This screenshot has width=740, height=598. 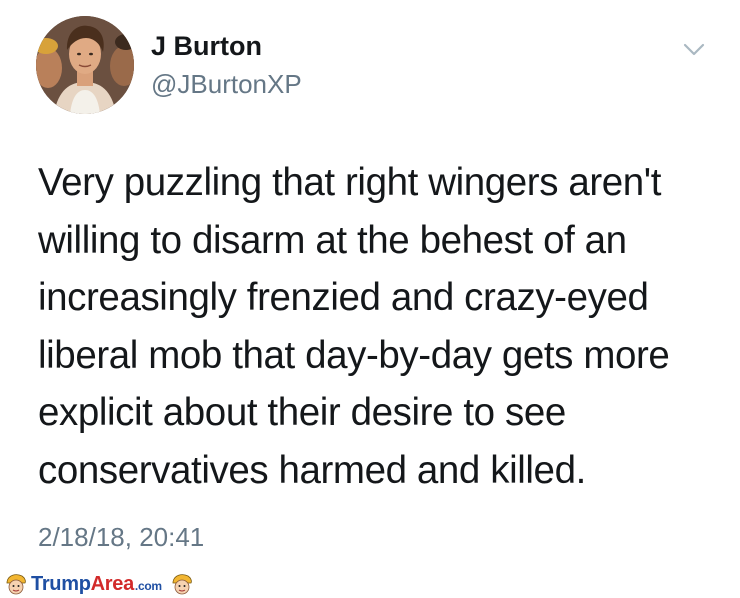 What do you see at coordinates (343, 297) in the screenshot?
I see `tweet-text-line: increasingly frenzied and crazy-eyed` at bounding box center [343, 297].